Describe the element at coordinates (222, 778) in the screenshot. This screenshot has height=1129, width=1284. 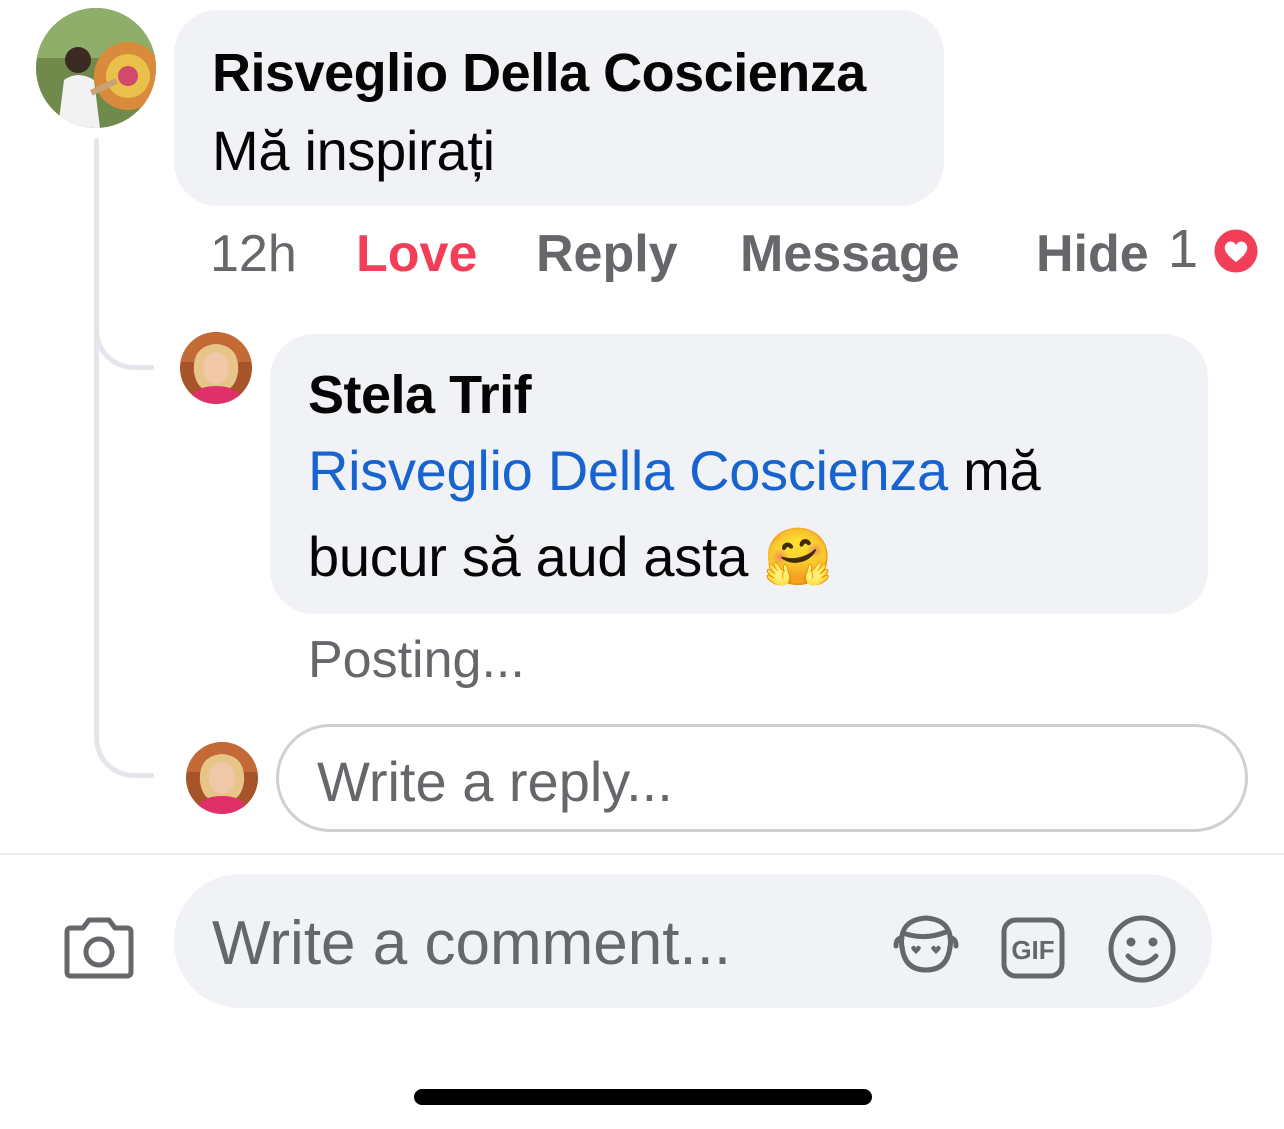
I see `current-user-avatar` at that location.